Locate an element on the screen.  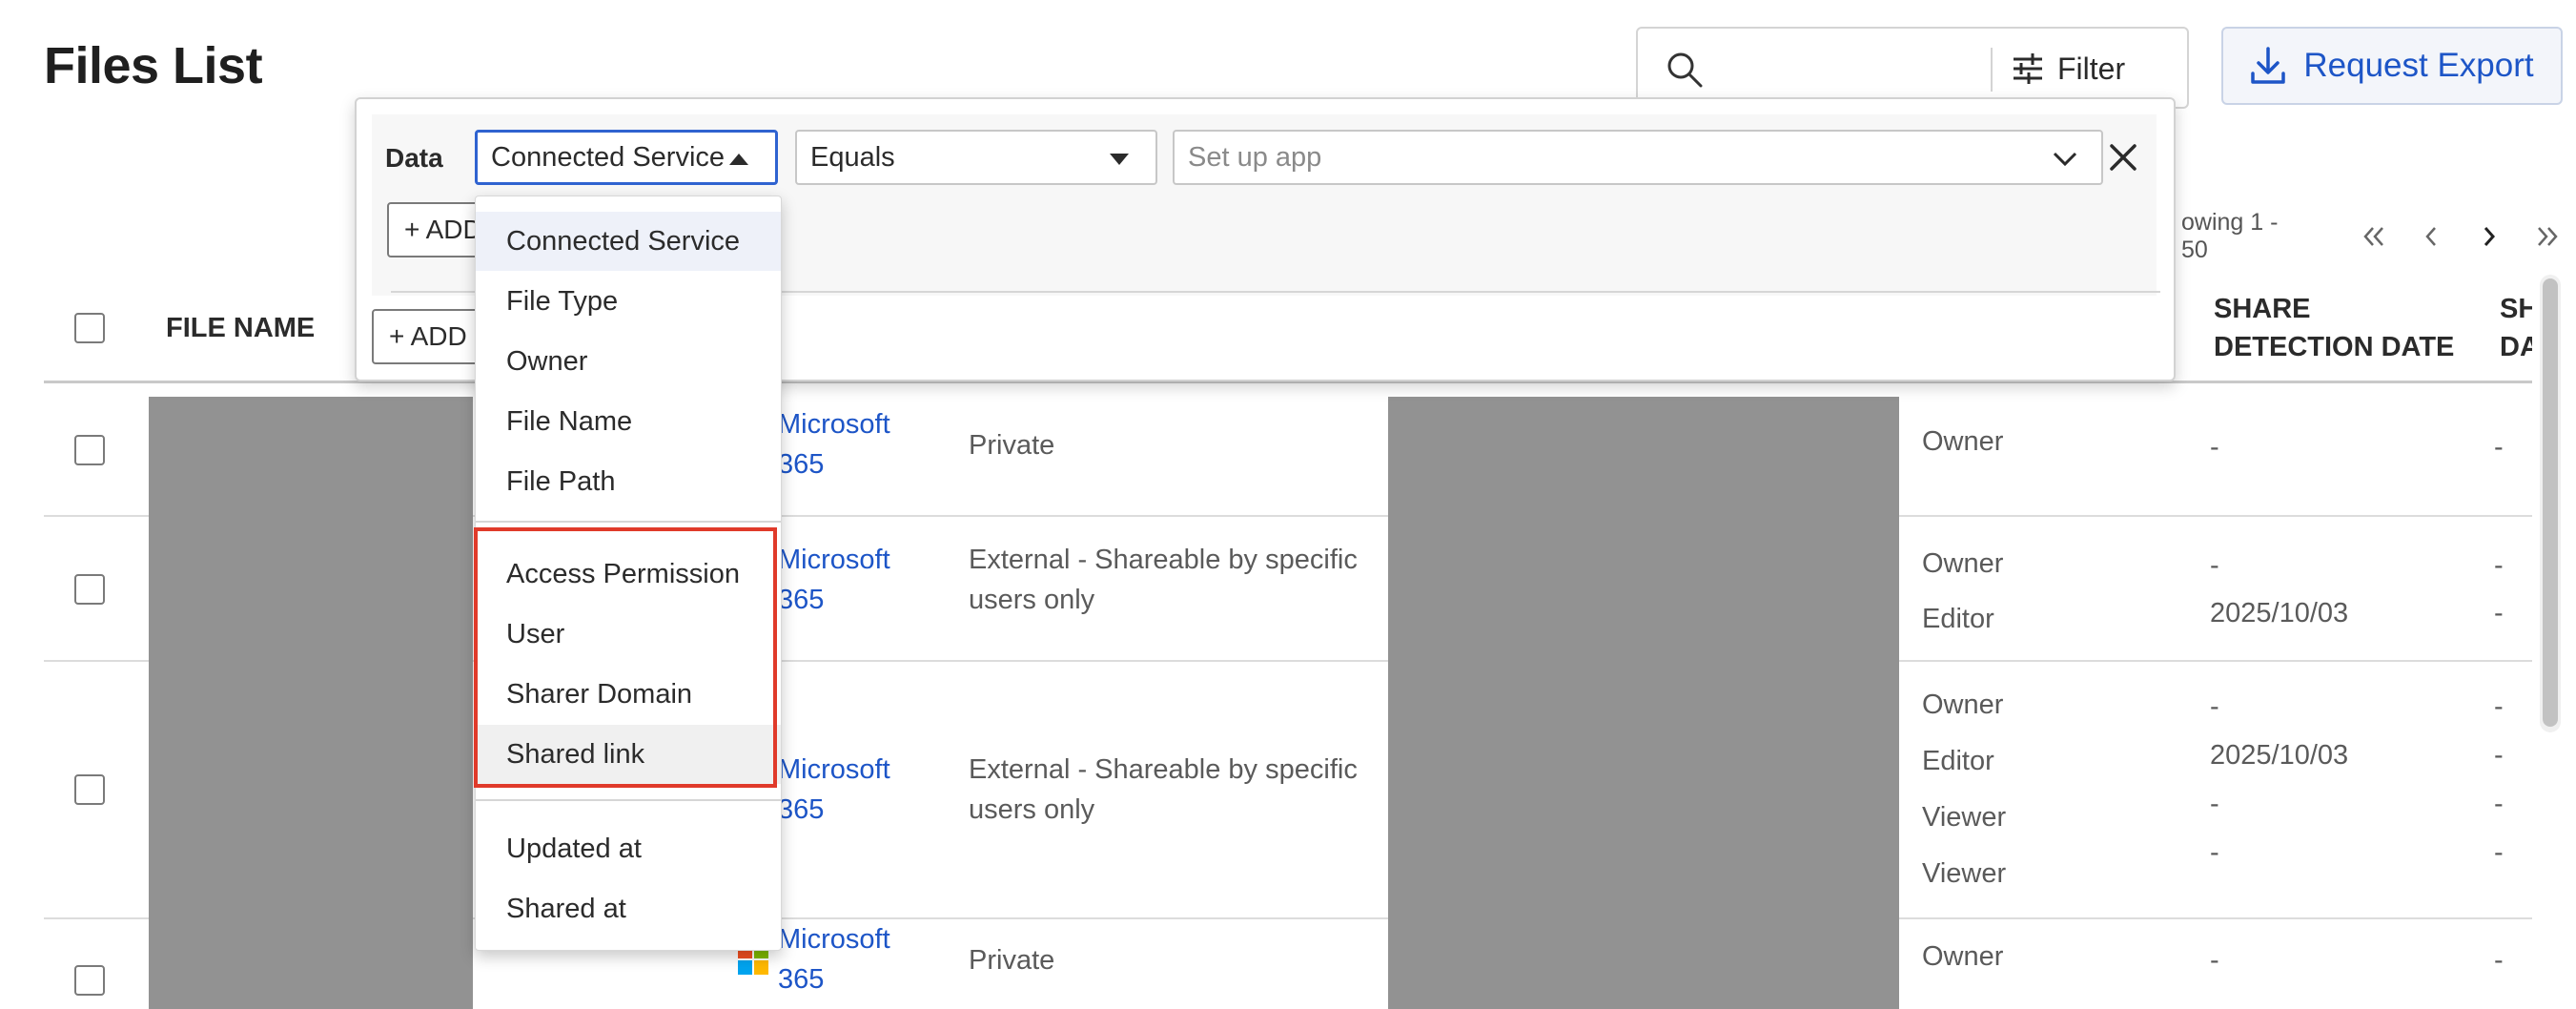
filter-data-label: Data is located at coordinates (414, 158).